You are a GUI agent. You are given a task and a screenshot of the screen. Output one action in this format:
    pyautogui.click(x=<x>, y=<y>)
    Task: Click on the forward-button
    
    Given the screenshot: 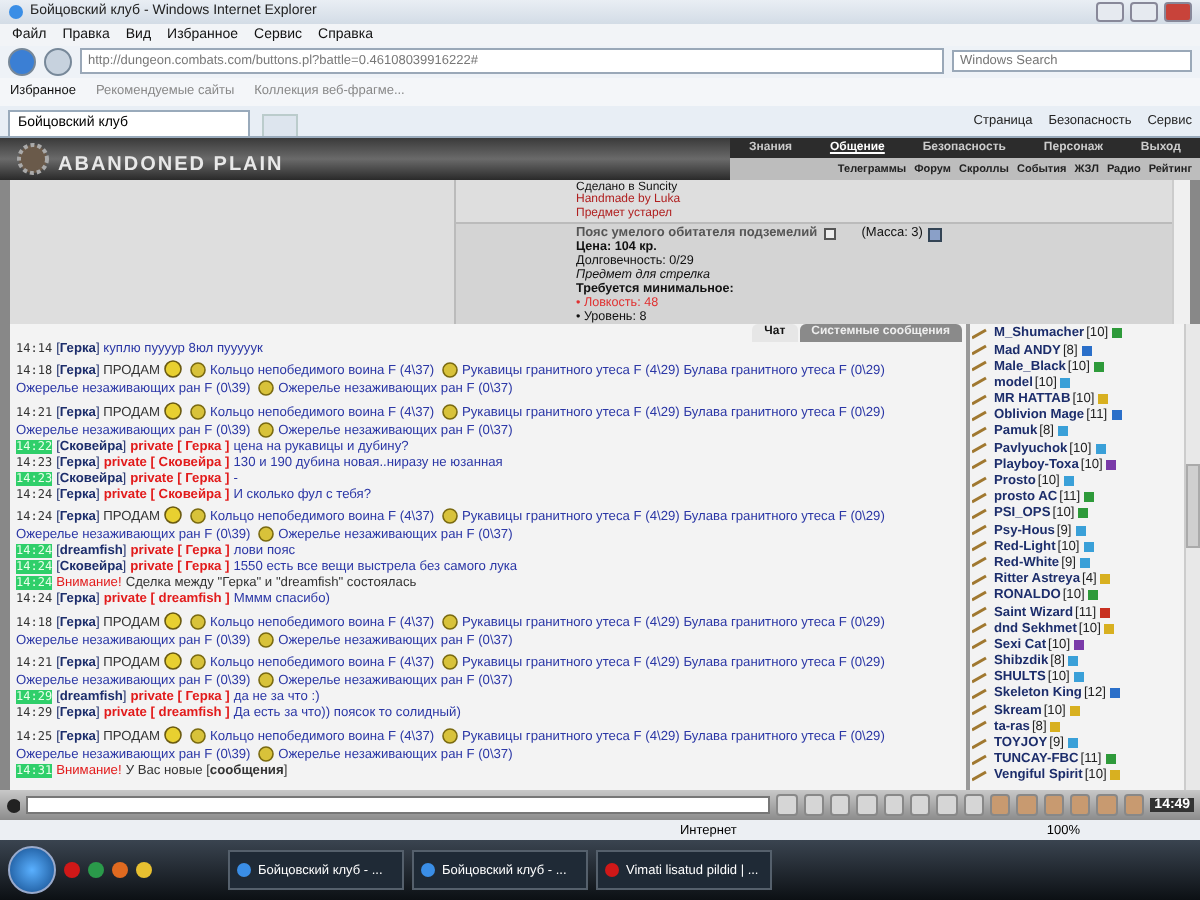 What is the action you would take?
    pyautogui.click(x=58, y=61)
    